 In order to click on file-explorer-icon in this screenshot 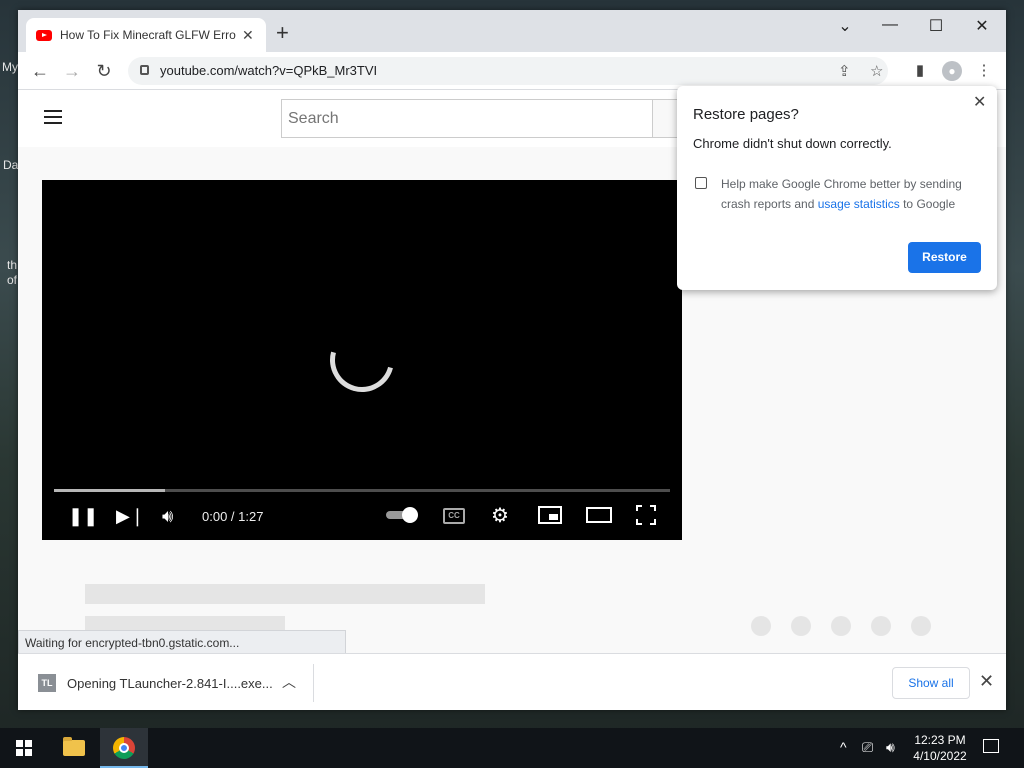, I will do `click(74, 746)`.